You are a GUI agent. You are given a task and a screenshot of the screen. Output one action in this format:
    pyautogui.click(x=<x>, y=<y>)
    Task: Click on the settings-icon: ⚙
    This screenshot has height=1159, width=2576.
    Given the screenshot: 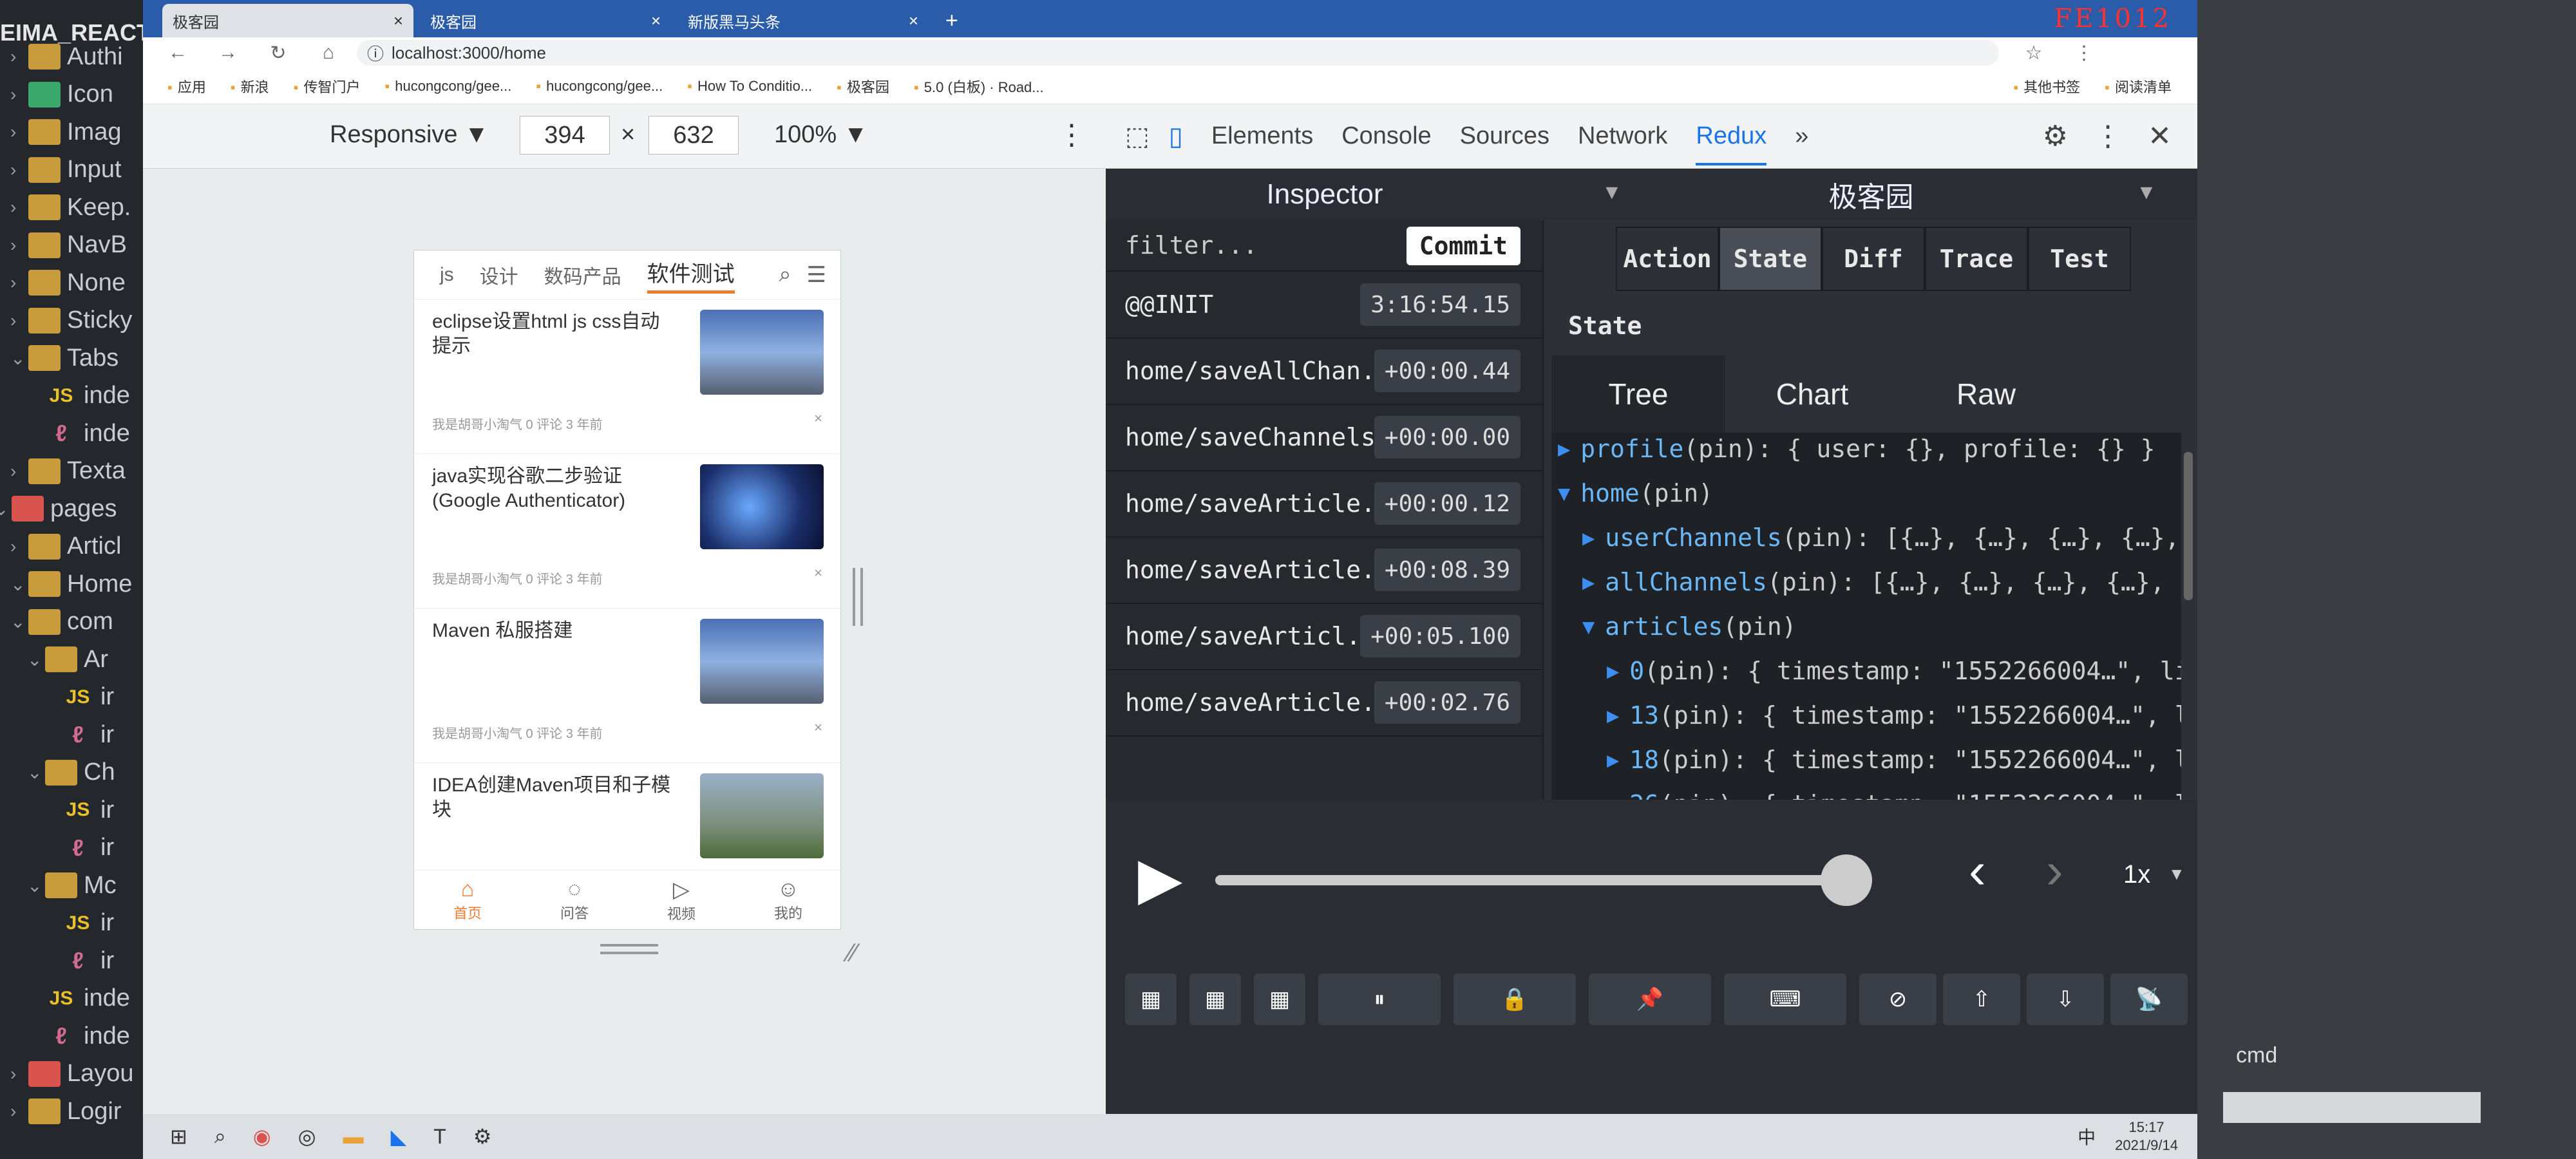 What is the action you would take?
    pyautogui.click(x=2055, y=136)
    